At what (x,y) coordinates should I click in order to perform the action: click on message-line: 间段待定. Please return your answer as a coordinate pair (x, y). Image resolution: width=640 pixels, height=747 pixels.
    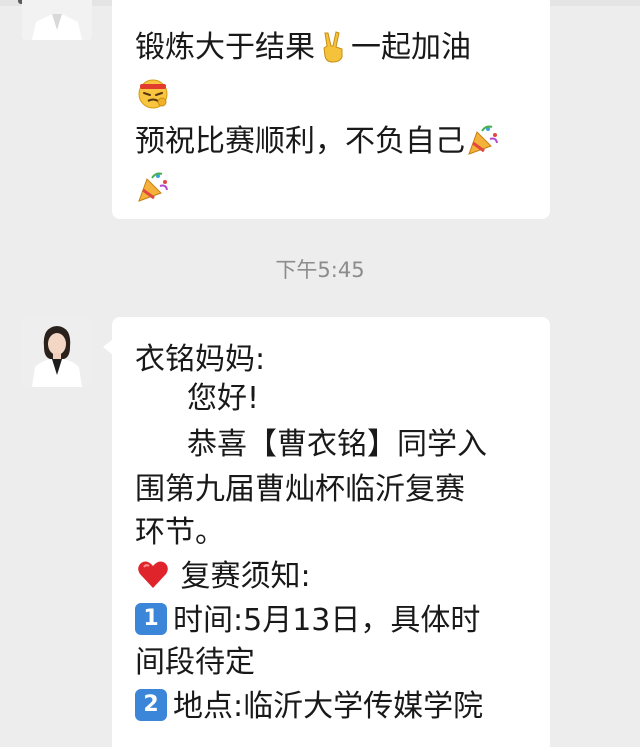
    Looking at the image, I should click on (195, 662).